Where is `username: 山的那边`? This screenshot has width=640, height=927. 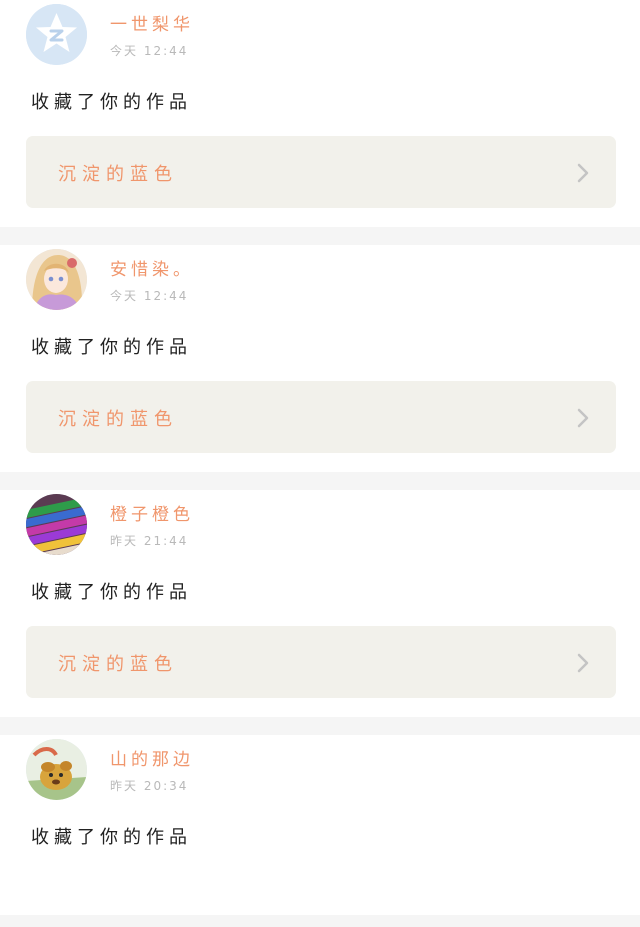 username: 山的那边 is located at coordinates (152, 757).